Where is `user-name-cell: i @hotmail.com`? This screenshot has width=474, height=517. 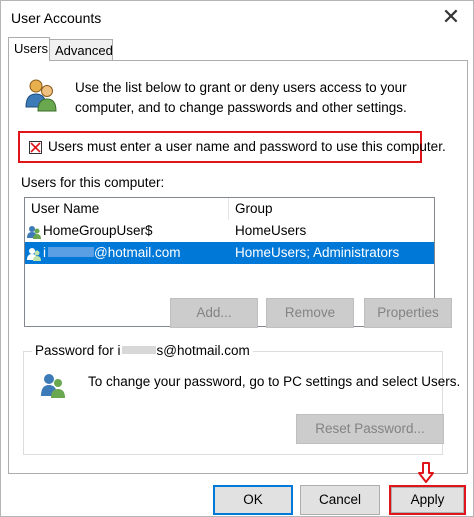 user-name-cell: i @hotmail.com is located at coordinates (111, 253).